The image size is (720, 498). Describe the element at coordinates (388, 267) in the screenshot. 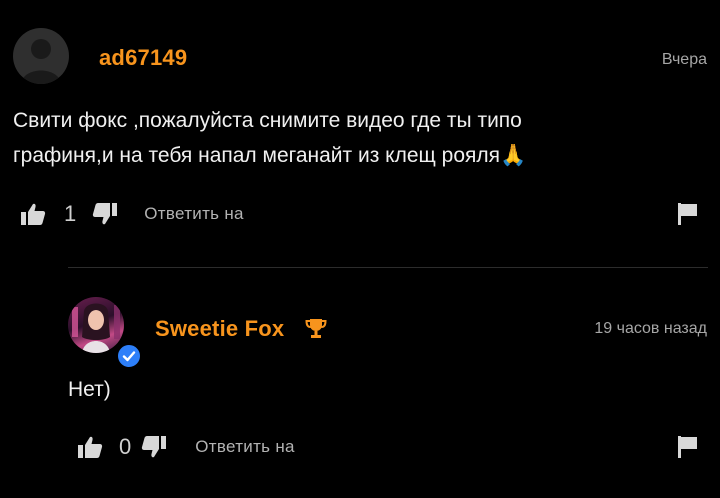

I see `divider` at that location.